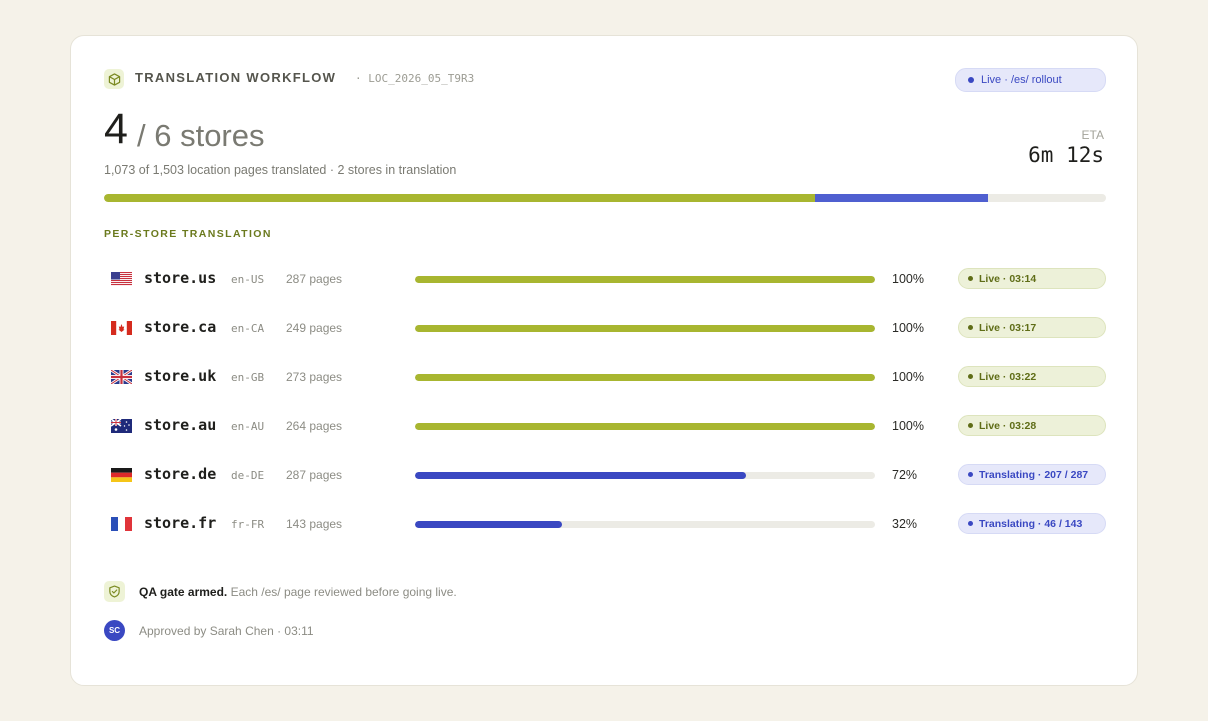 The width and height of the screenshot is (1208, 721). Describe the element at coordinates (415, 78) in the screenshot. I see `run-id: · LOC_2026_05_T9R3` at that location.